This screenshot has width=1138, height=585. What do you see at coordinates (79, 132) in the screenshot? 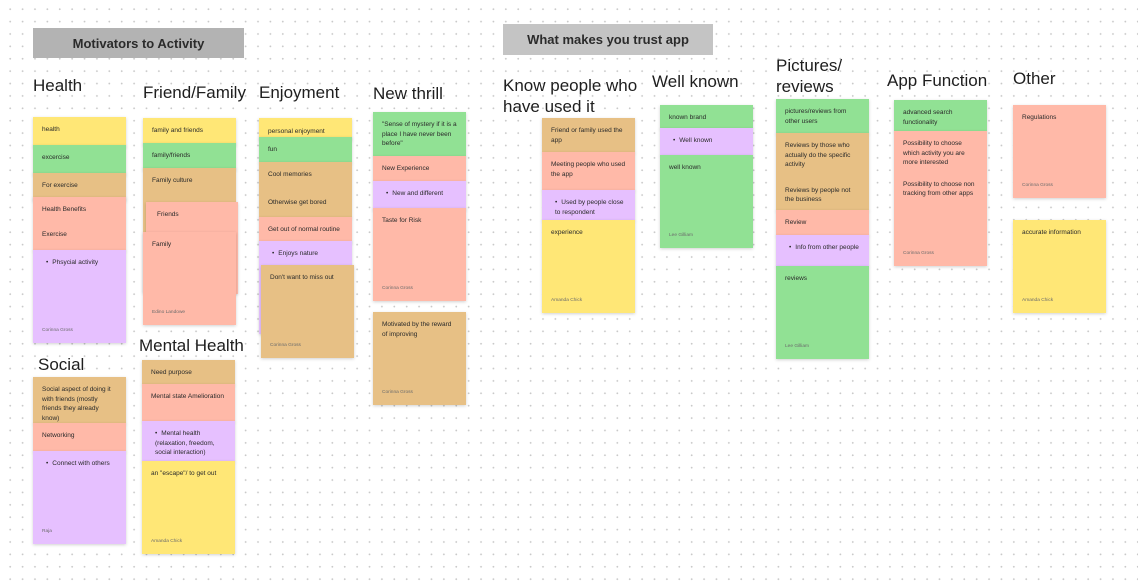
I see `sticky-note: health` at bounding box center [79, 132].